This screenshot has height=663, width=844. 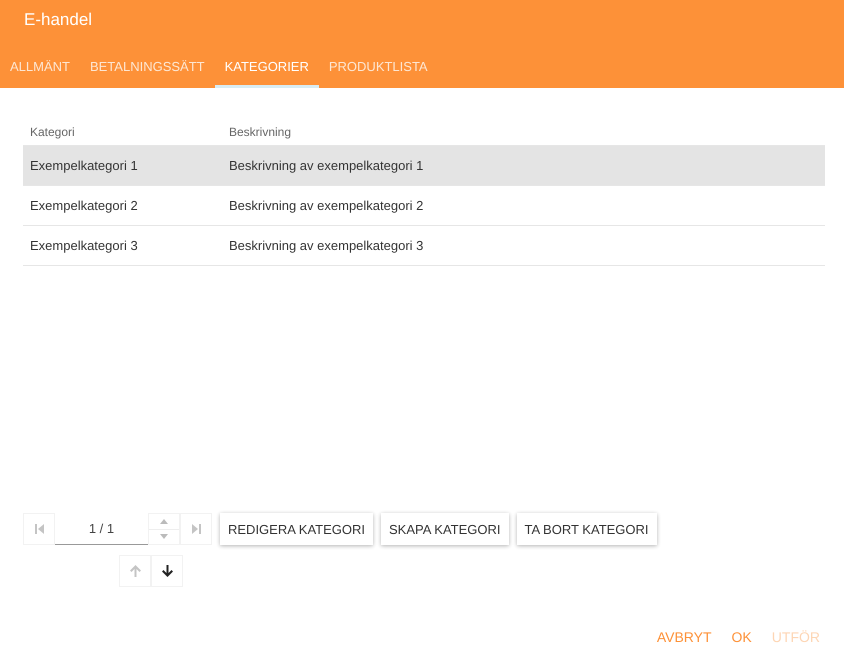 What do you see at coordinates (39, 529) in the screenshot?
I see `first-page-icon` at bounding box center [39, 529].